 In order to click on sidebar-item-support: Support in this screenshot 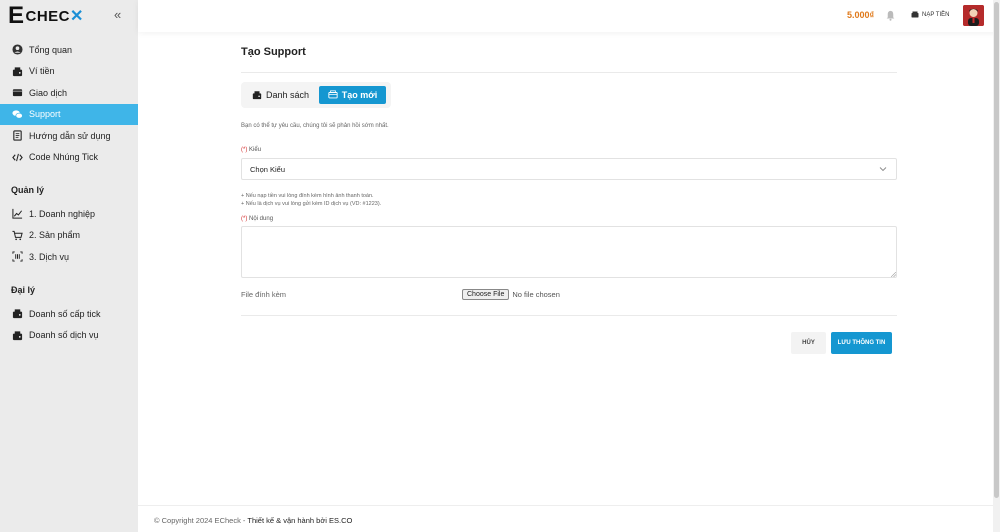, I will do `click(69, 114)`.